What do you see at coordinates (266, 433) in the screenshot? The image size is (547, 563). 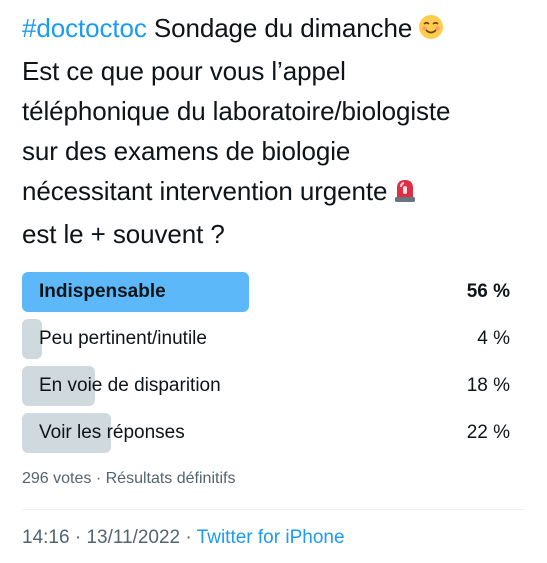 I see `poll-option-voir-reponses: Voir les réponses 22 %` at bounding box center [266, 433].